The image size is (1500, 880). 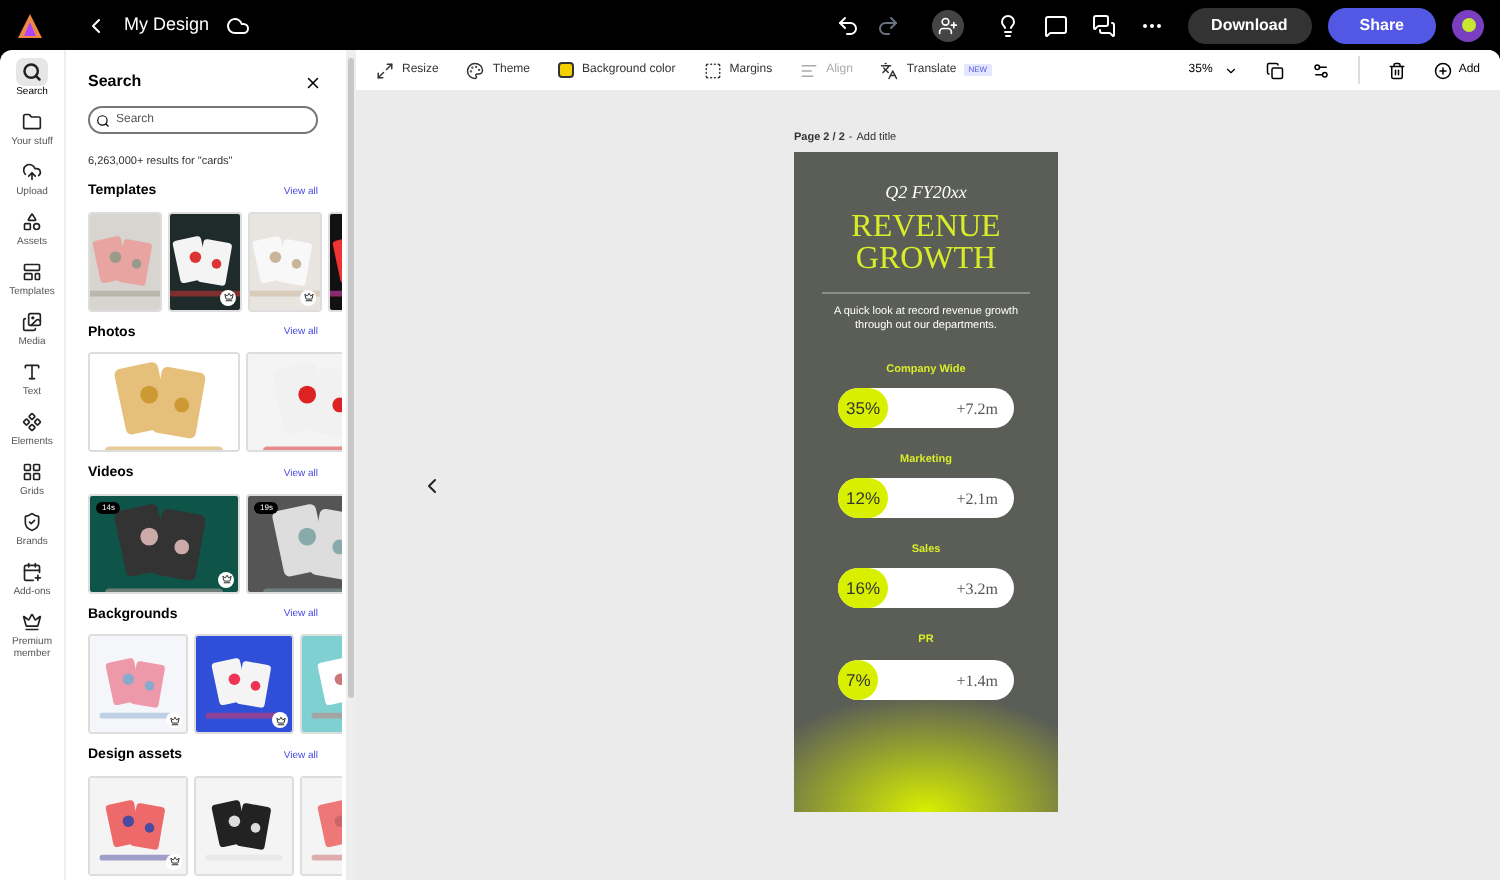 I want to click on scrollbar-thumb, so click(x=351, y=378).